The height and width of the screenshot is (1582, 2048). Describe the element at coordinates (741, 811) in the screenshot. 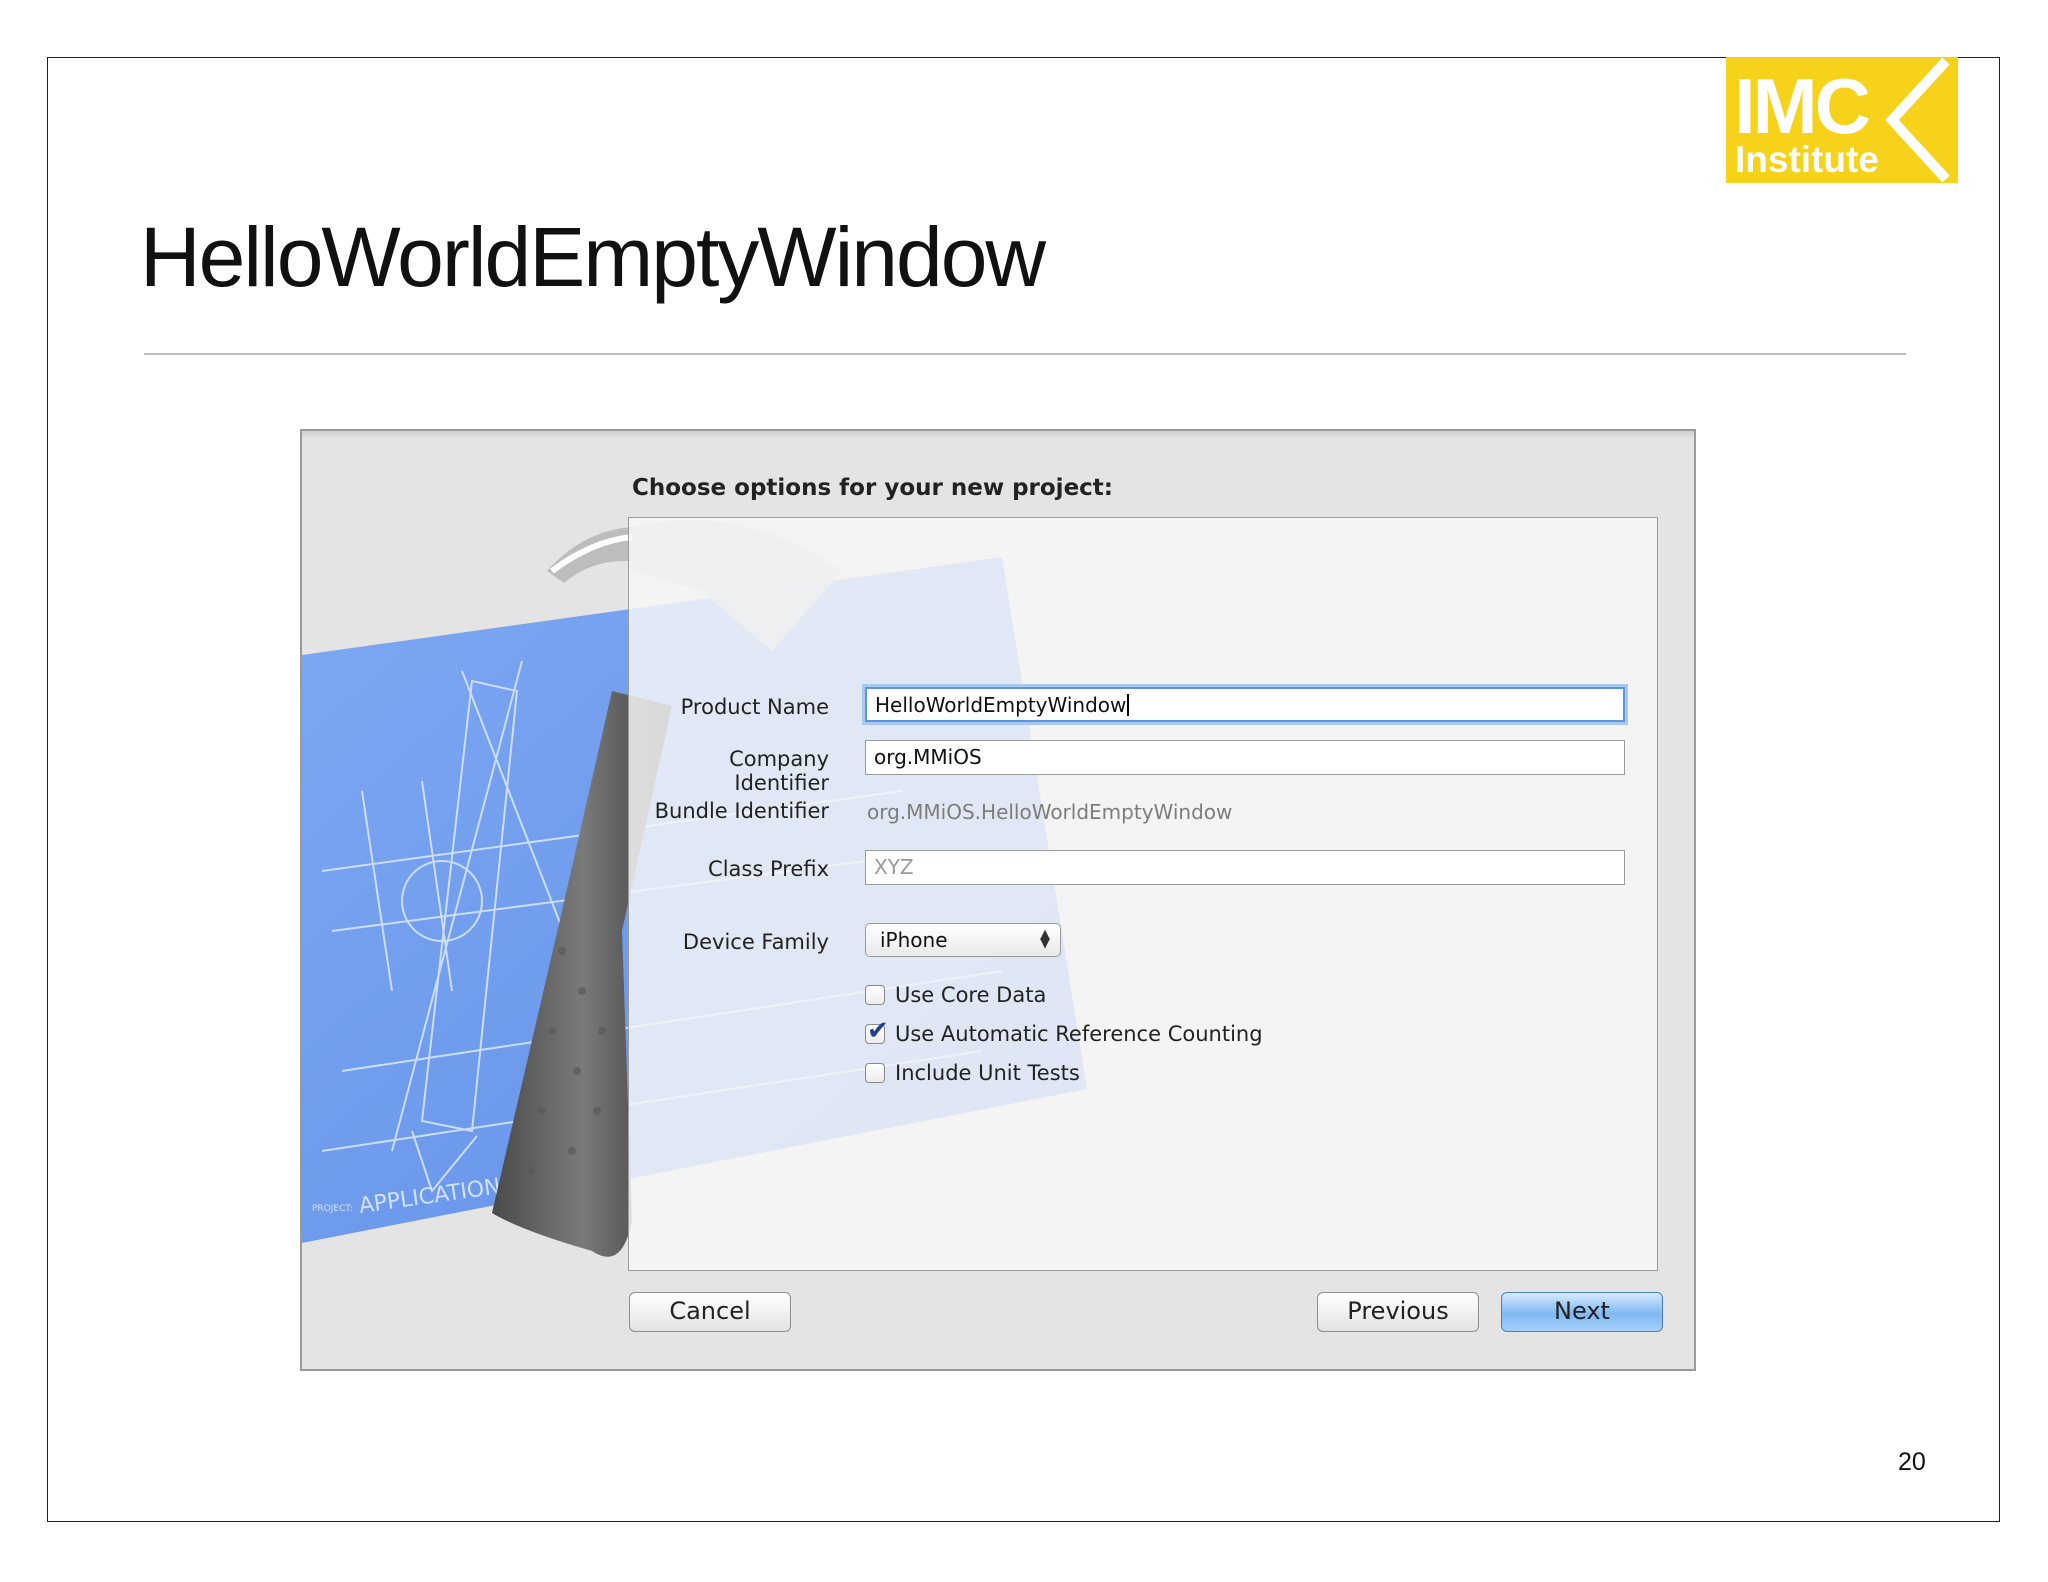

I see `bundle-identifier-label: Bundle Identifier` at that location.